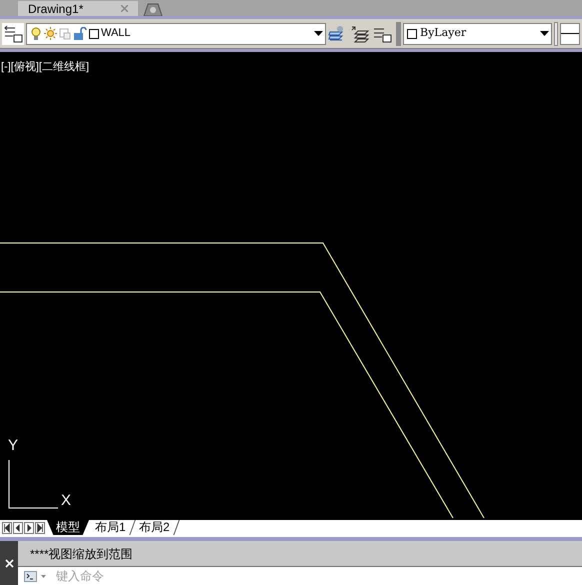 This screenshot has height=585, width=582. I want to click on command-history-line: ****视图缩放到范围, so click(81, 554).